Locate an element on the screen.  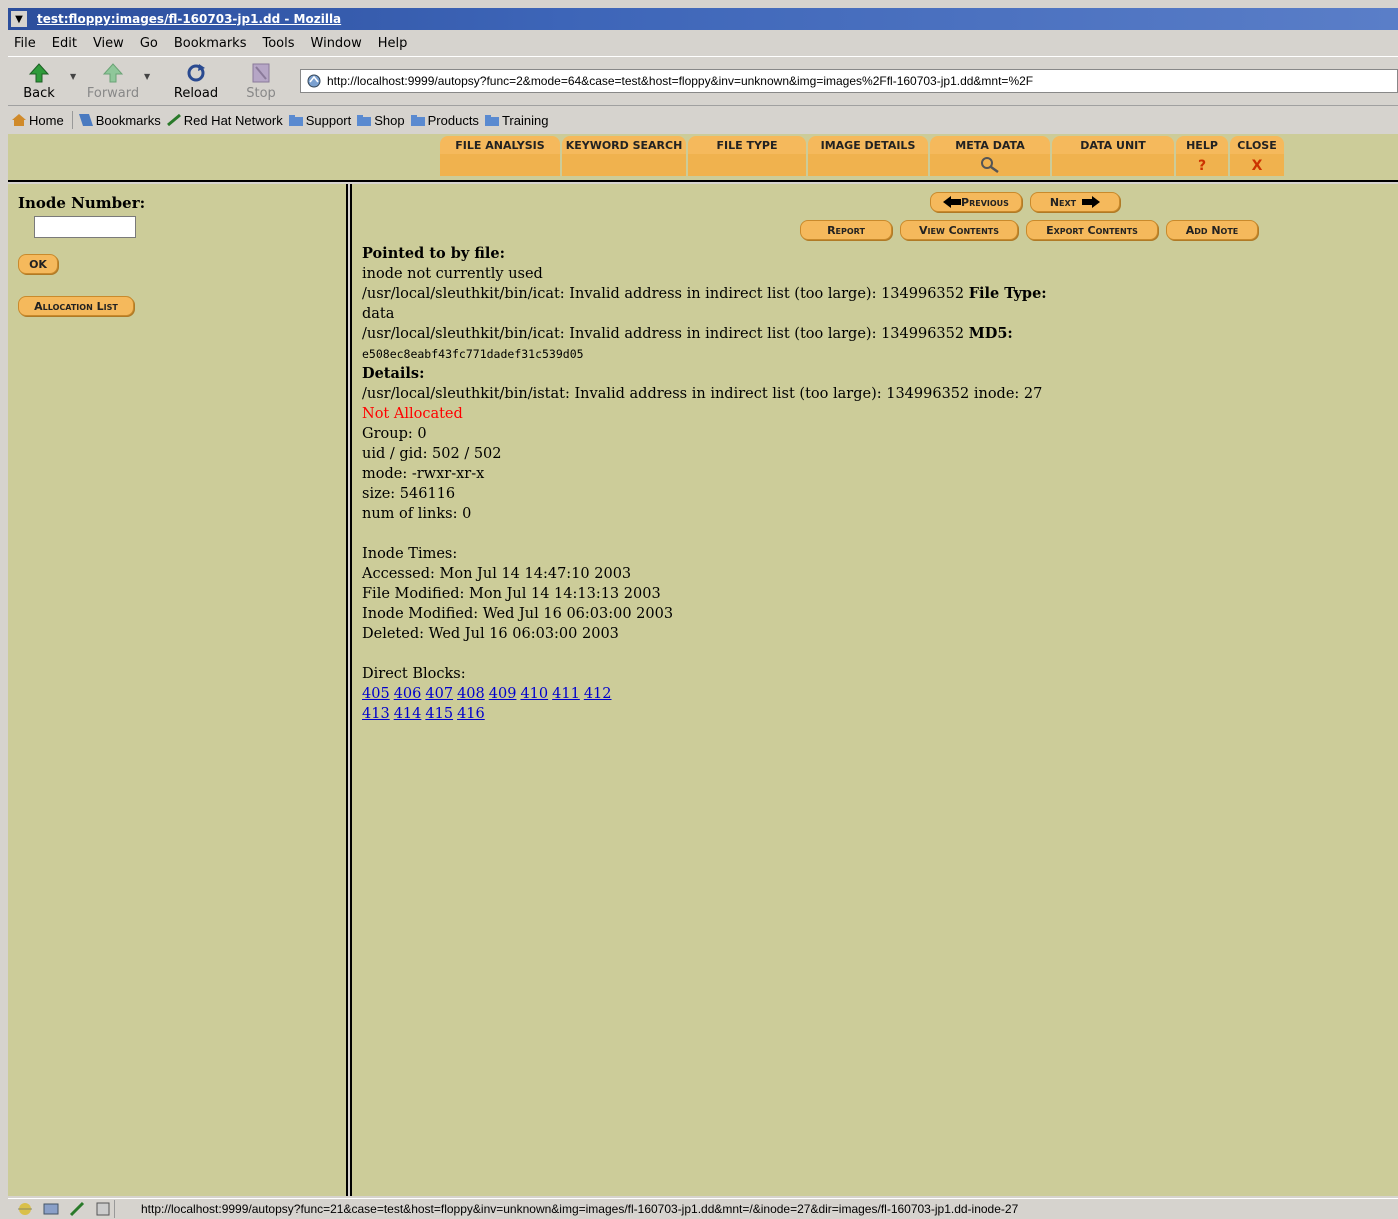
training-folder: Training is located at coordinates (516, 120).